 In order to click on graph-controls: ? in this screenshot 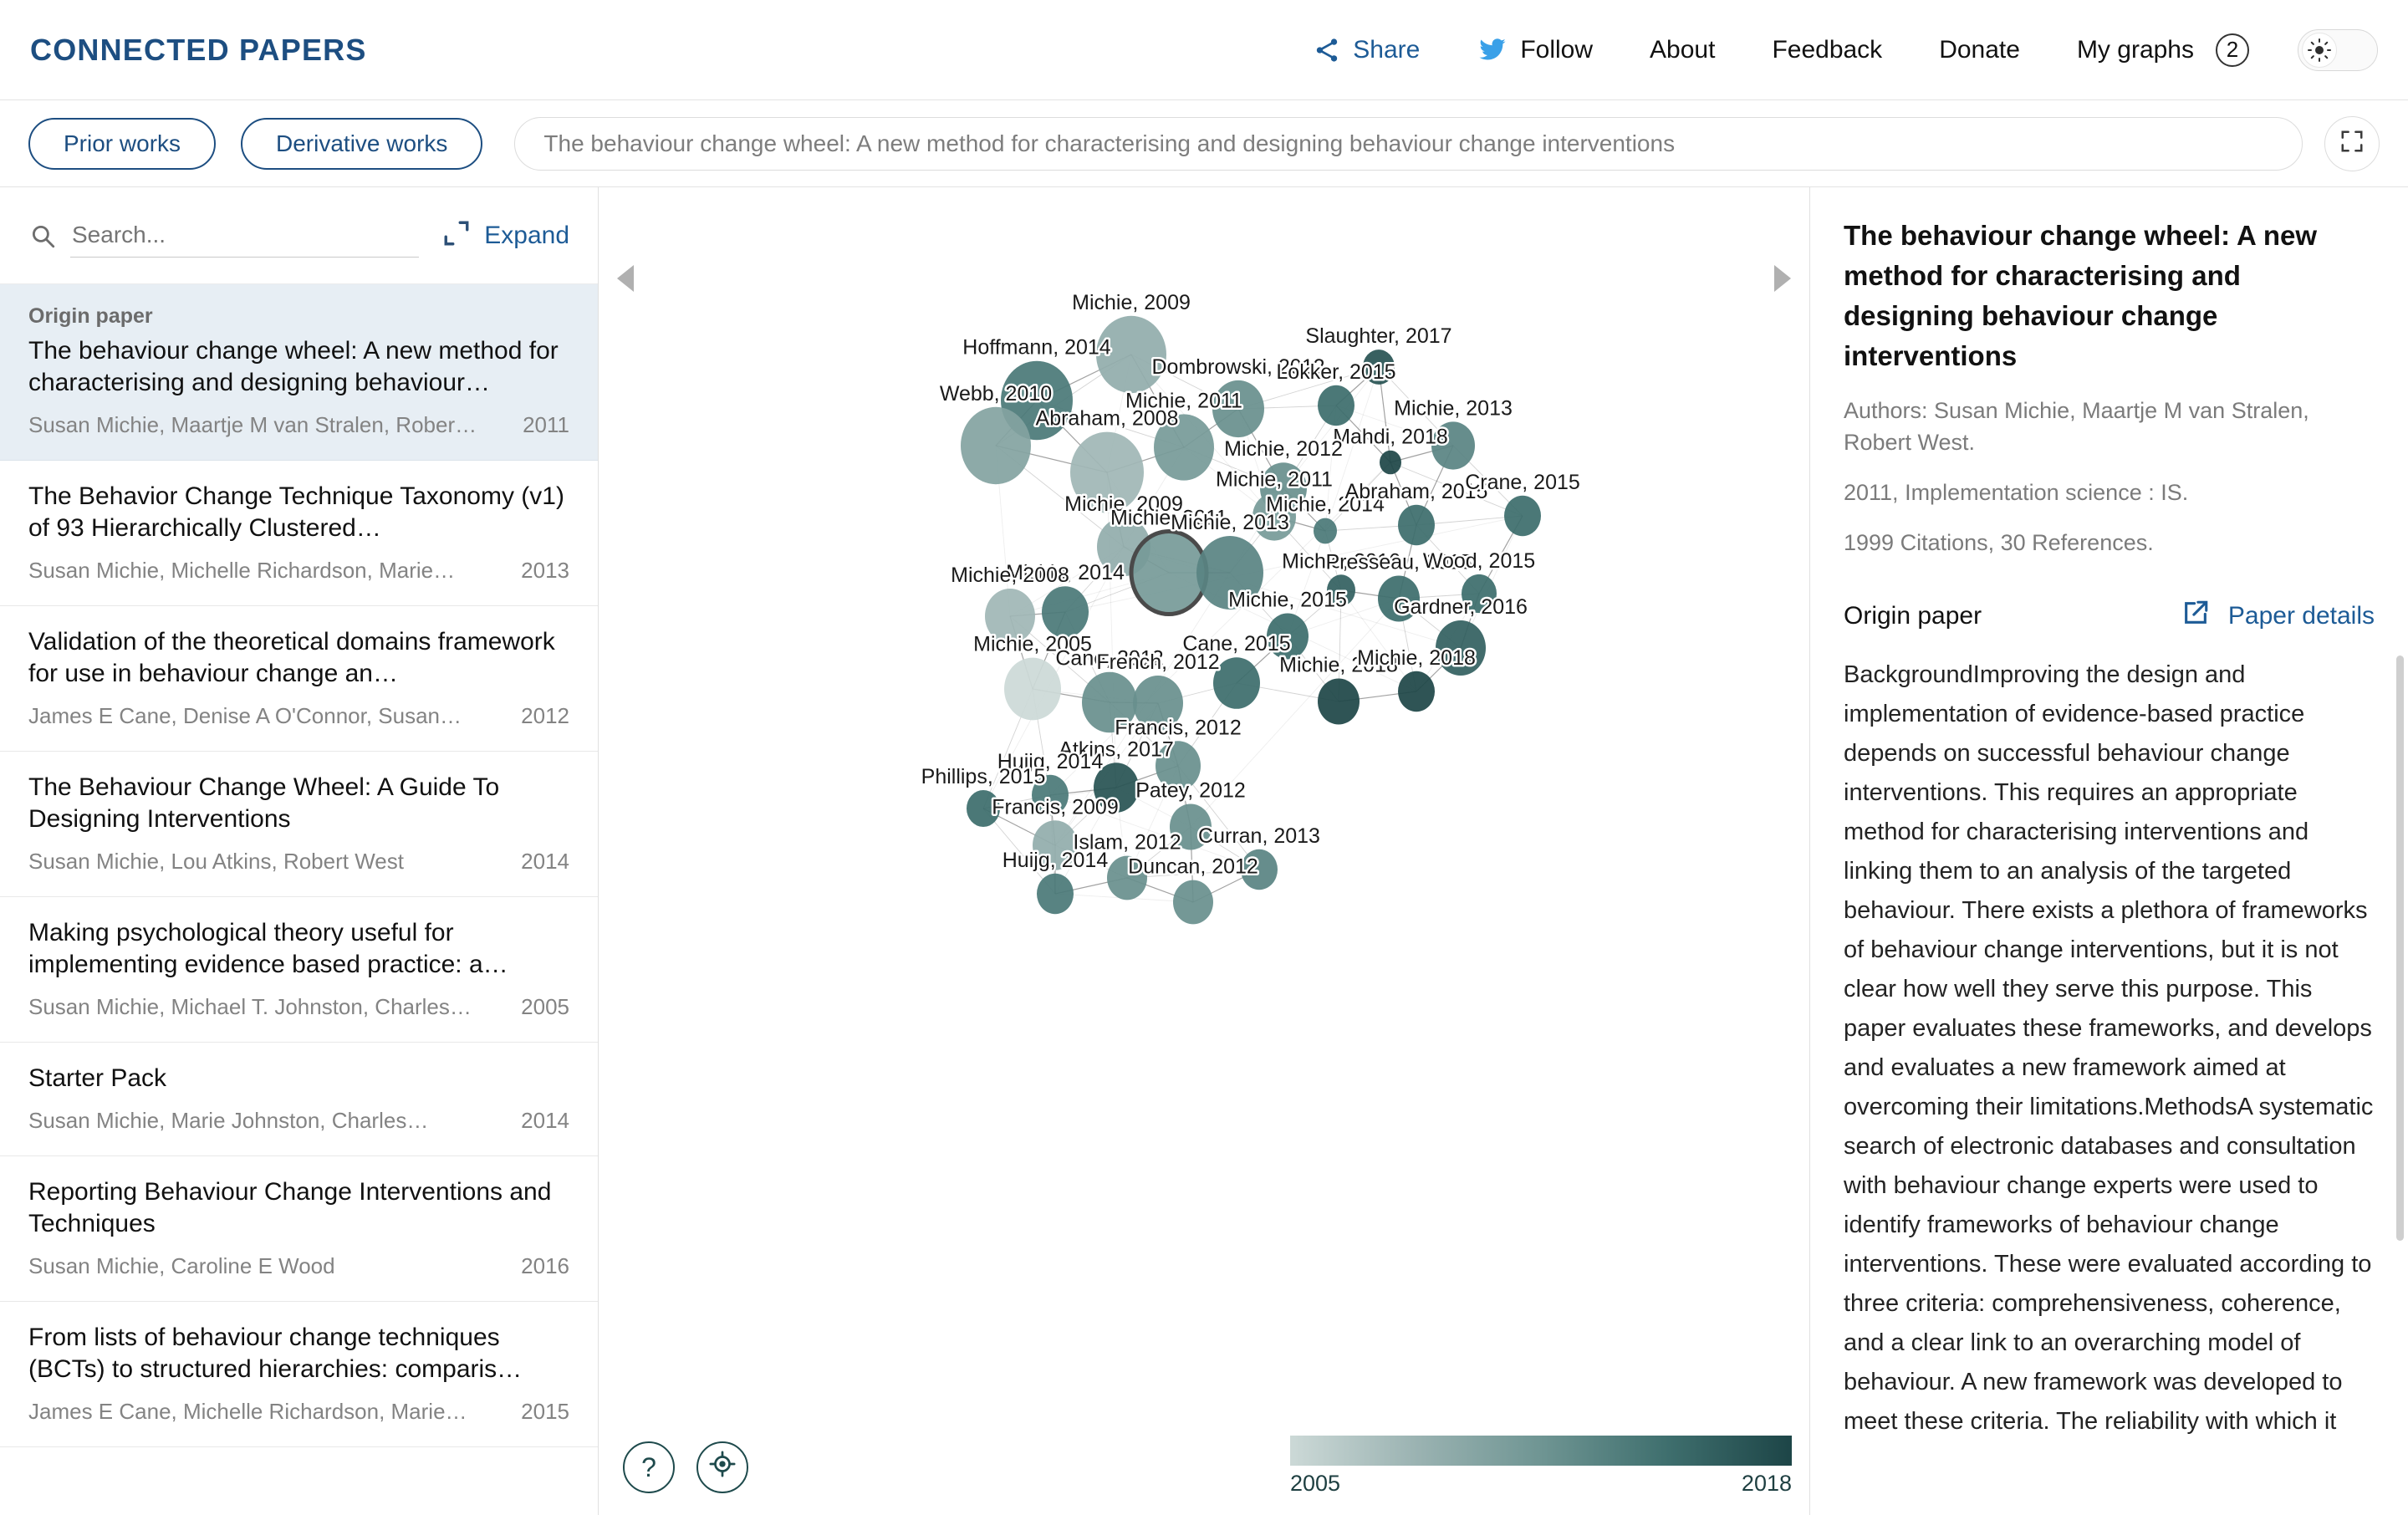, I will do `click(685, 1467)`.